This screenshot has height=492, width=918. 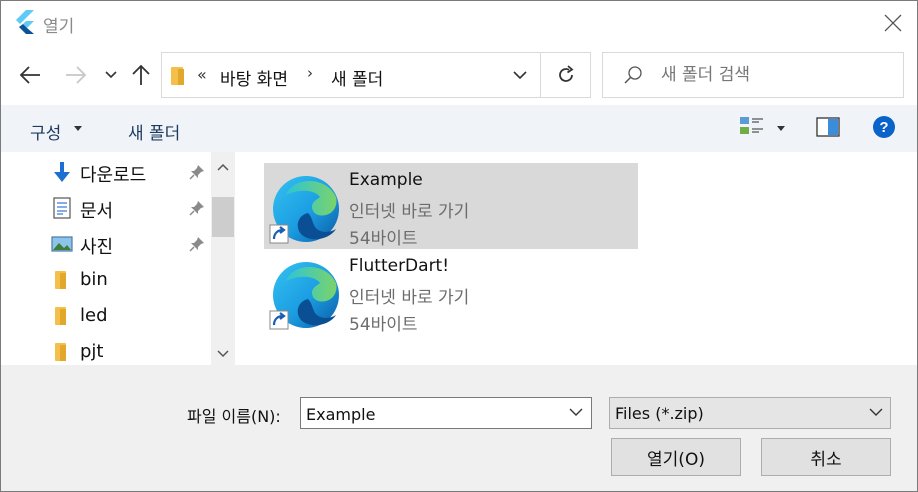 I want to click on address-dropdown-button, so click(x=520, y=75).